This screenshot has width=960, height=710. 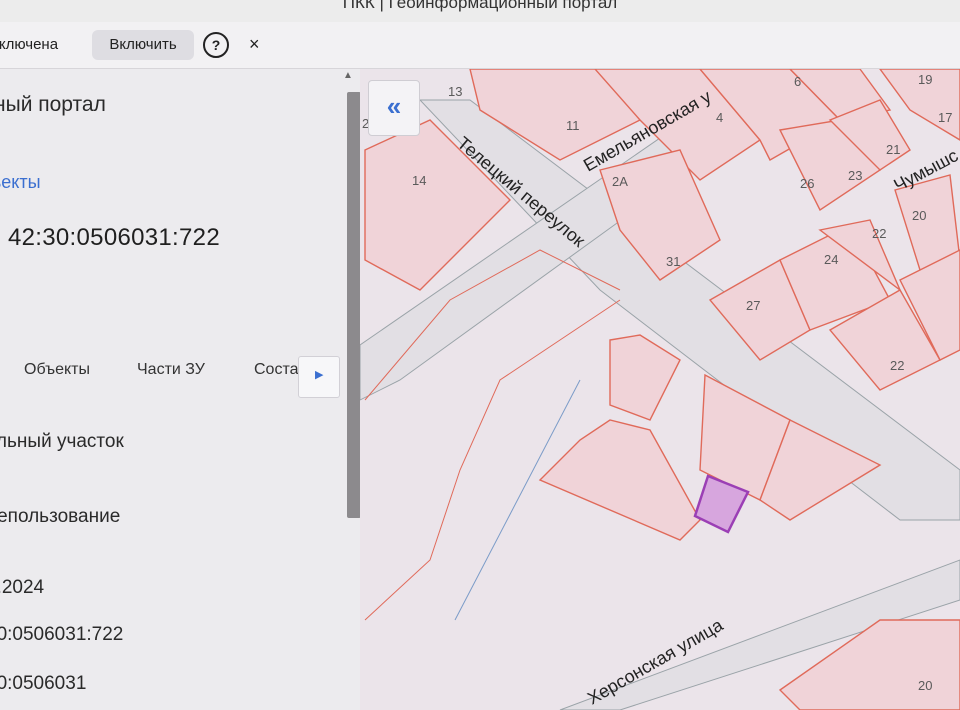 I want to click on field-cadastral-number: 30:0506031:722, so click(x=62, y=634).